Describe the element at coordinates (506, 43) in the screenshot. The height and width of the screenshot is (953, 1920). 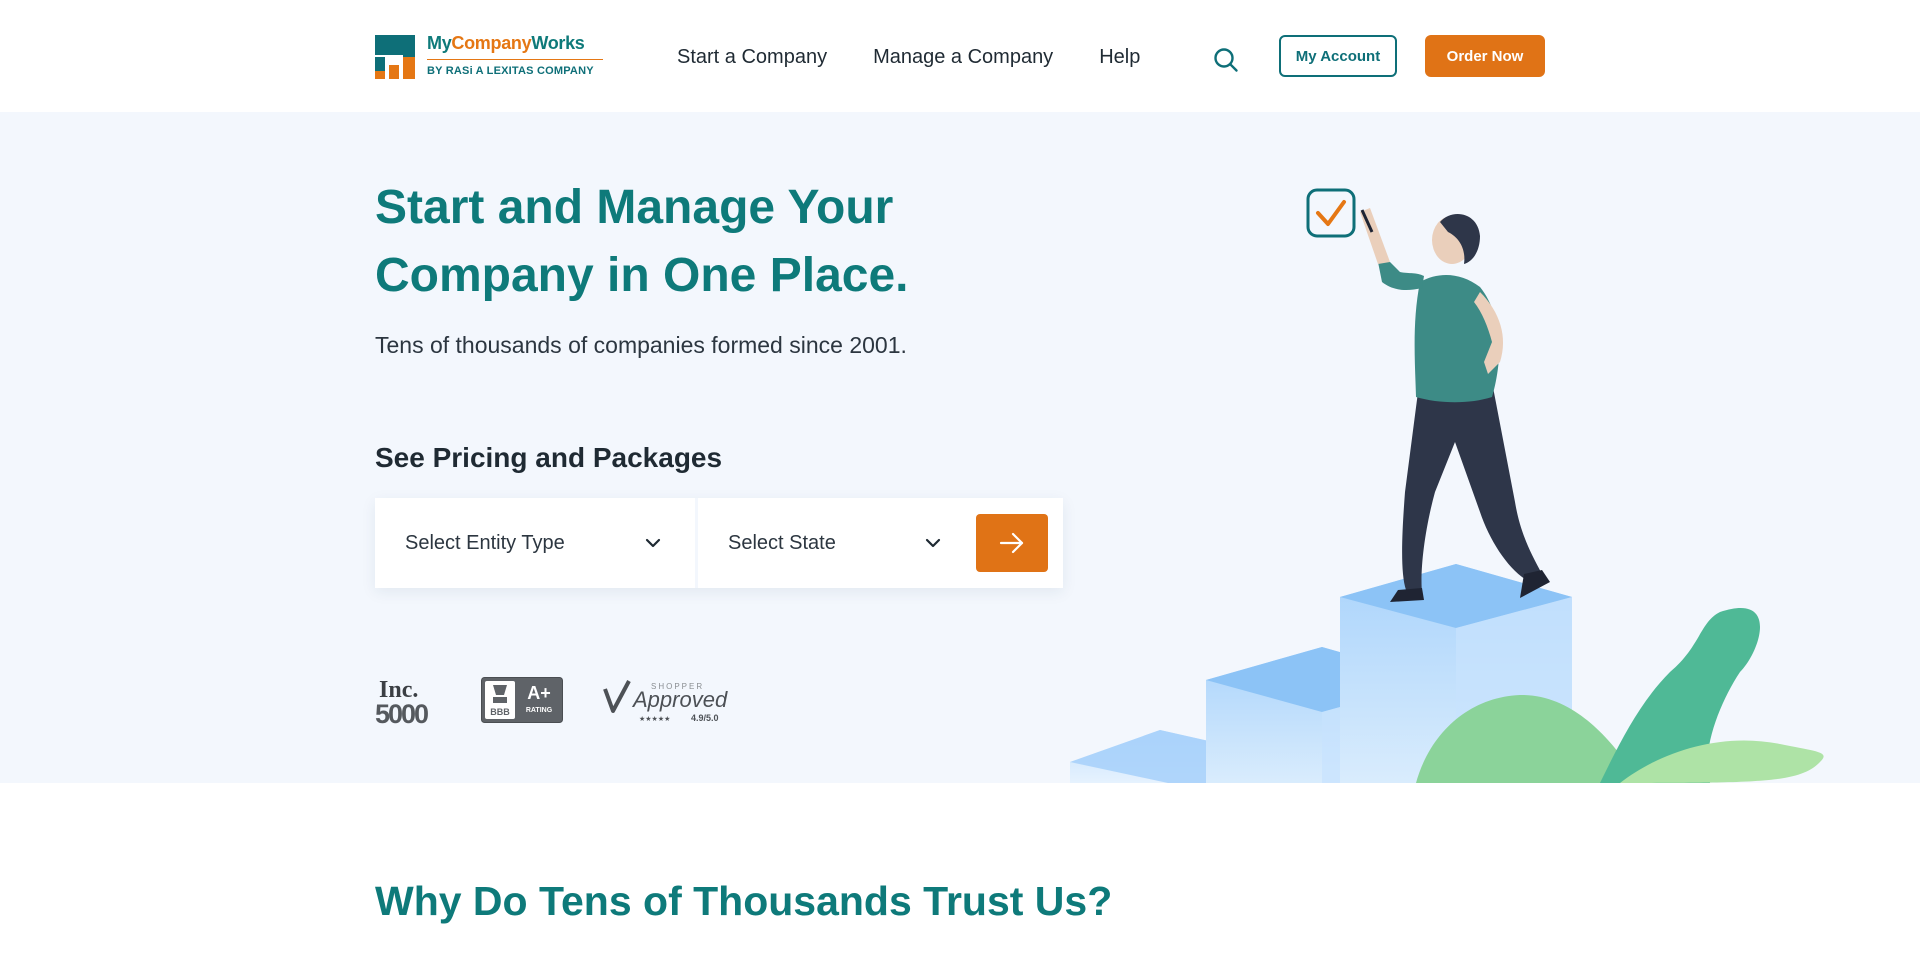
I see `logo-wordmark: MyCompanyWorks` at that location.